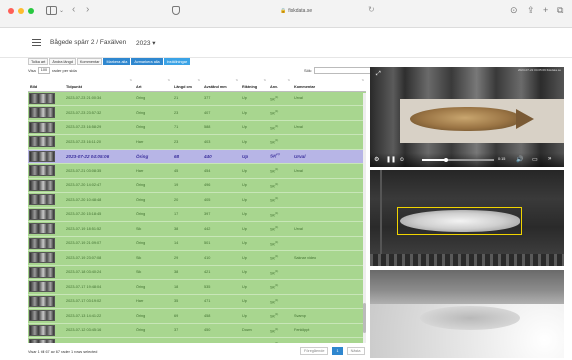 This screenshot has height=360, width=572. Describe the element at coordinates (177, 61) in the screenshot. I see `installningar-button: Inställningar` at that location.